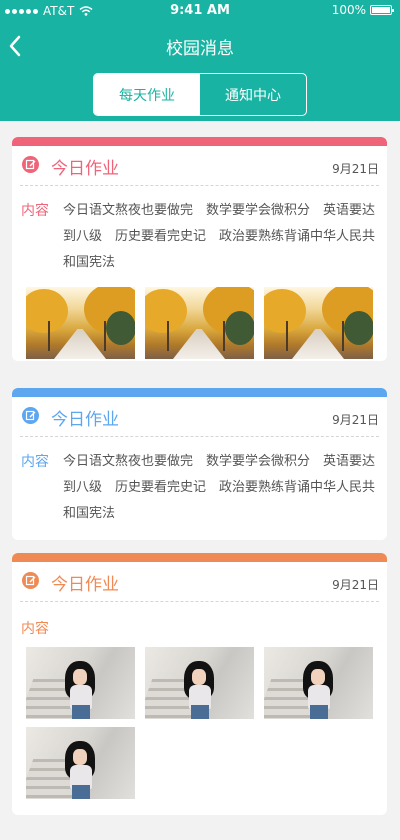 The image size is (400, 840). I want to click on tab-notification-center: 通知中心, so click(253, 94).